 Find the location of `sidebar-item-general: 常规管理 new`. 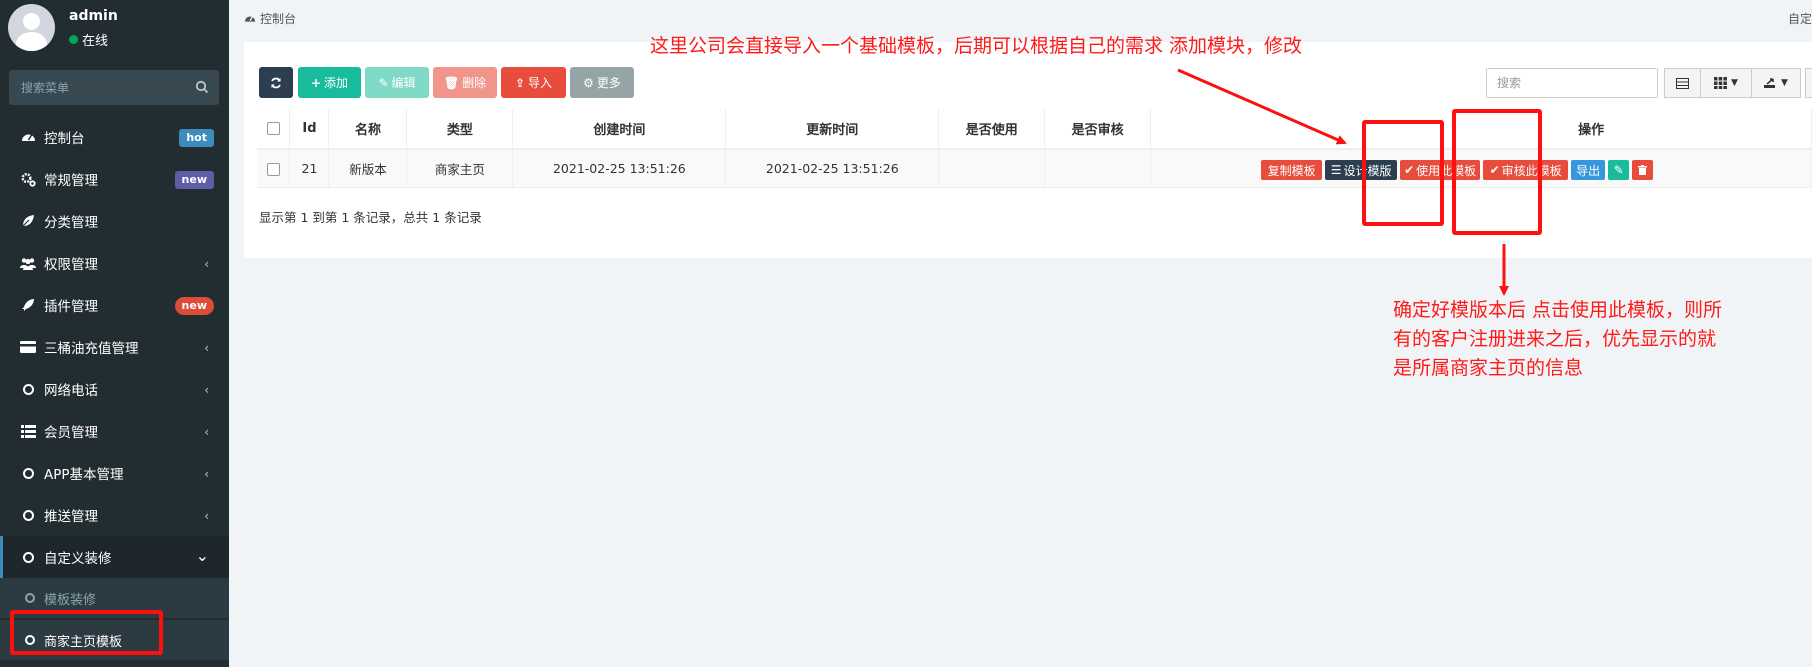

sidebar-item-general: 常规管理 new is located at coordinates (114, 179).